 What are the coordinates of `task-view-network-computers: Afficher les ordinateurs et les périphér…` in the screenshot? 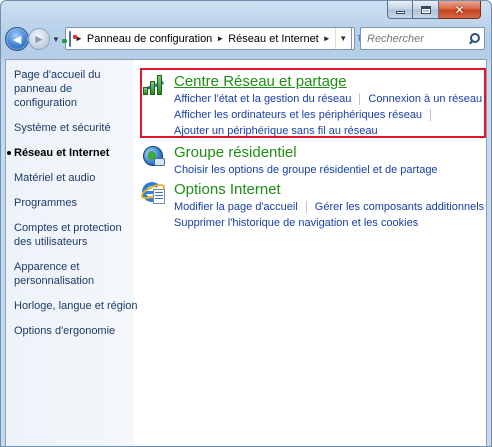 It's located at (298, 115).